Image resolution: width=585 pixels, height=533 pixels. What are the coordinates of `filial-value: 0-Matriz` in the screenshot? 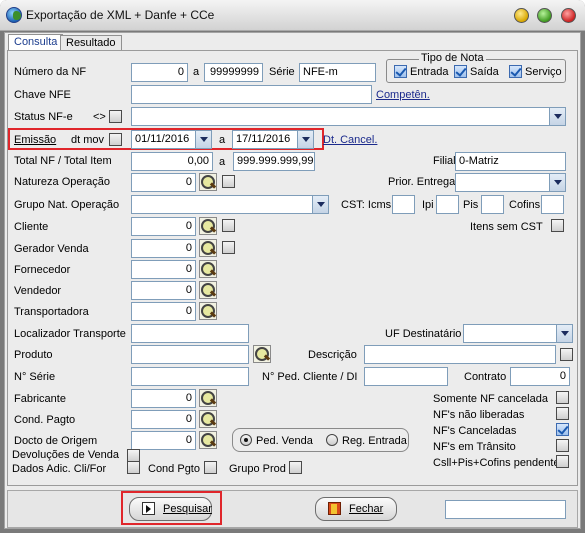 It's located at (479, 161).